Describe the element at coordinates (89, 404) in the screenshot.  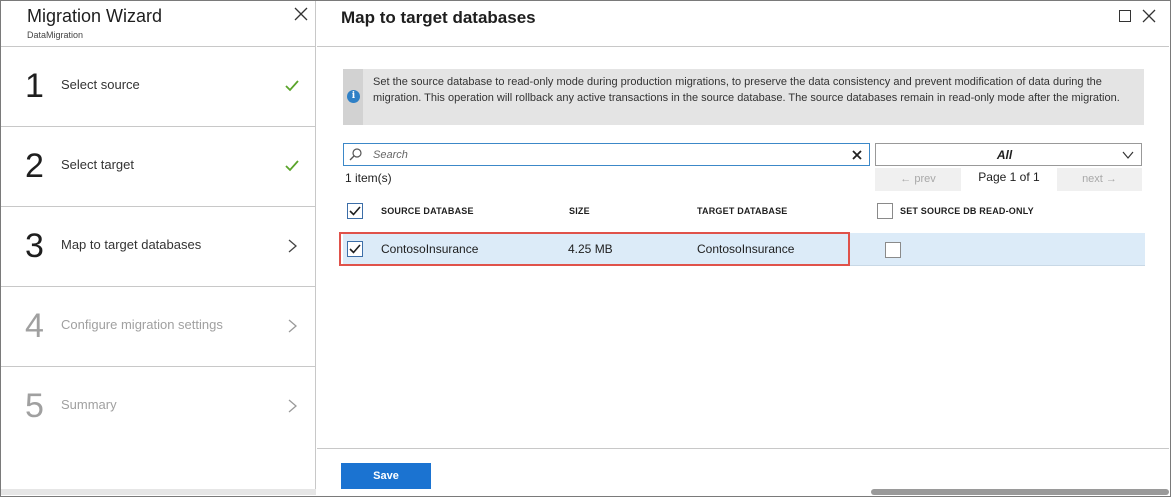
I see `step-label: Summary` at that location.